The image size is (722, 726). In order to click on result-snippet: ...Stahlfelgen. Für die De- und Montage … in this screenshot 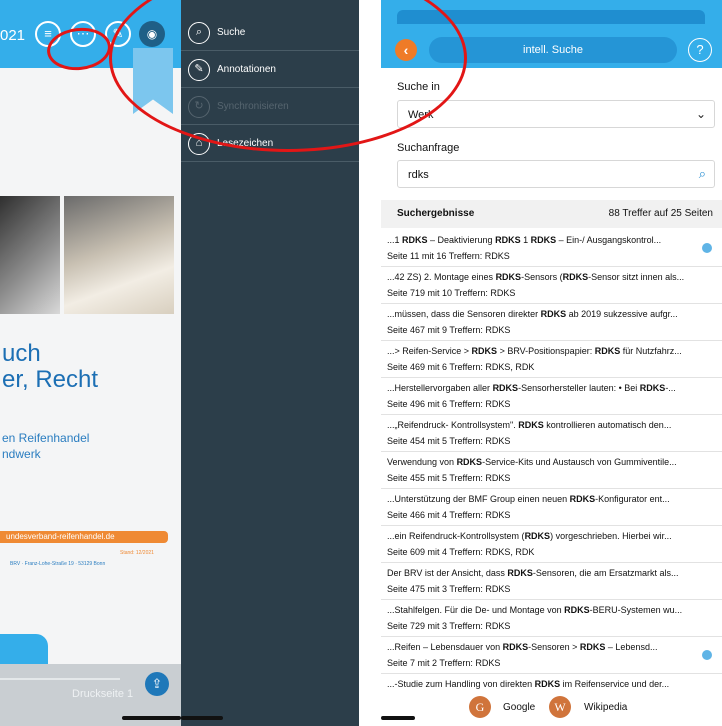, I will do `click(535, 610)`.